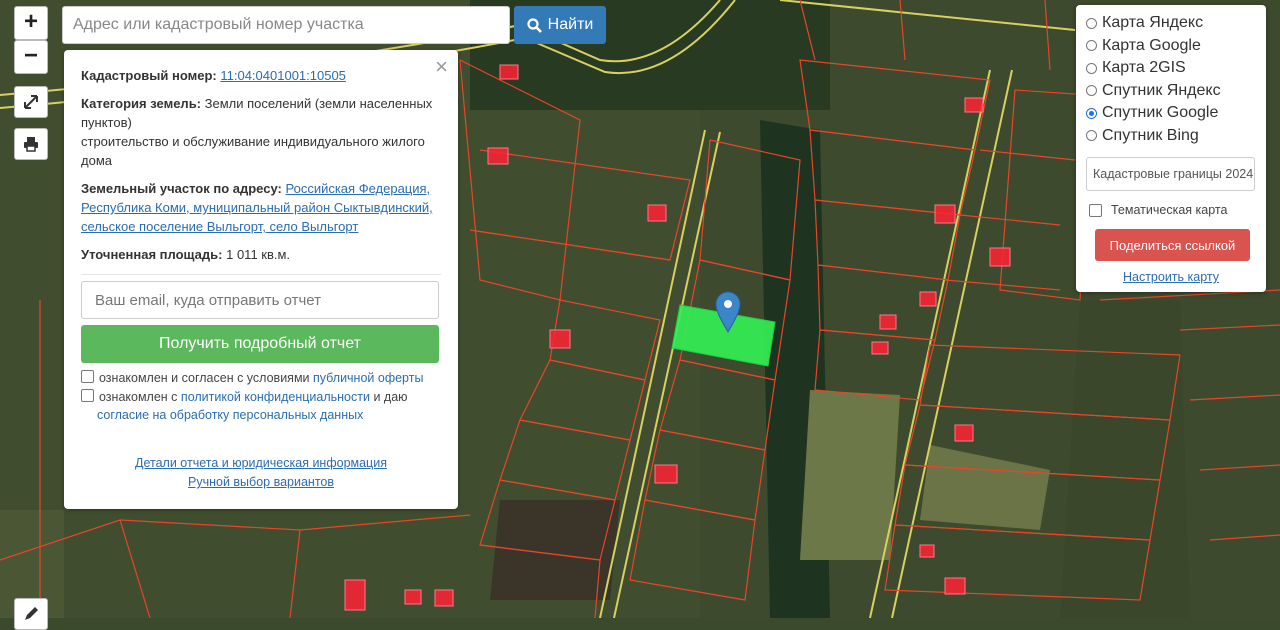 The image size is (1280, 630). I want to click on search-button-label: Найти, so click(570, 24).